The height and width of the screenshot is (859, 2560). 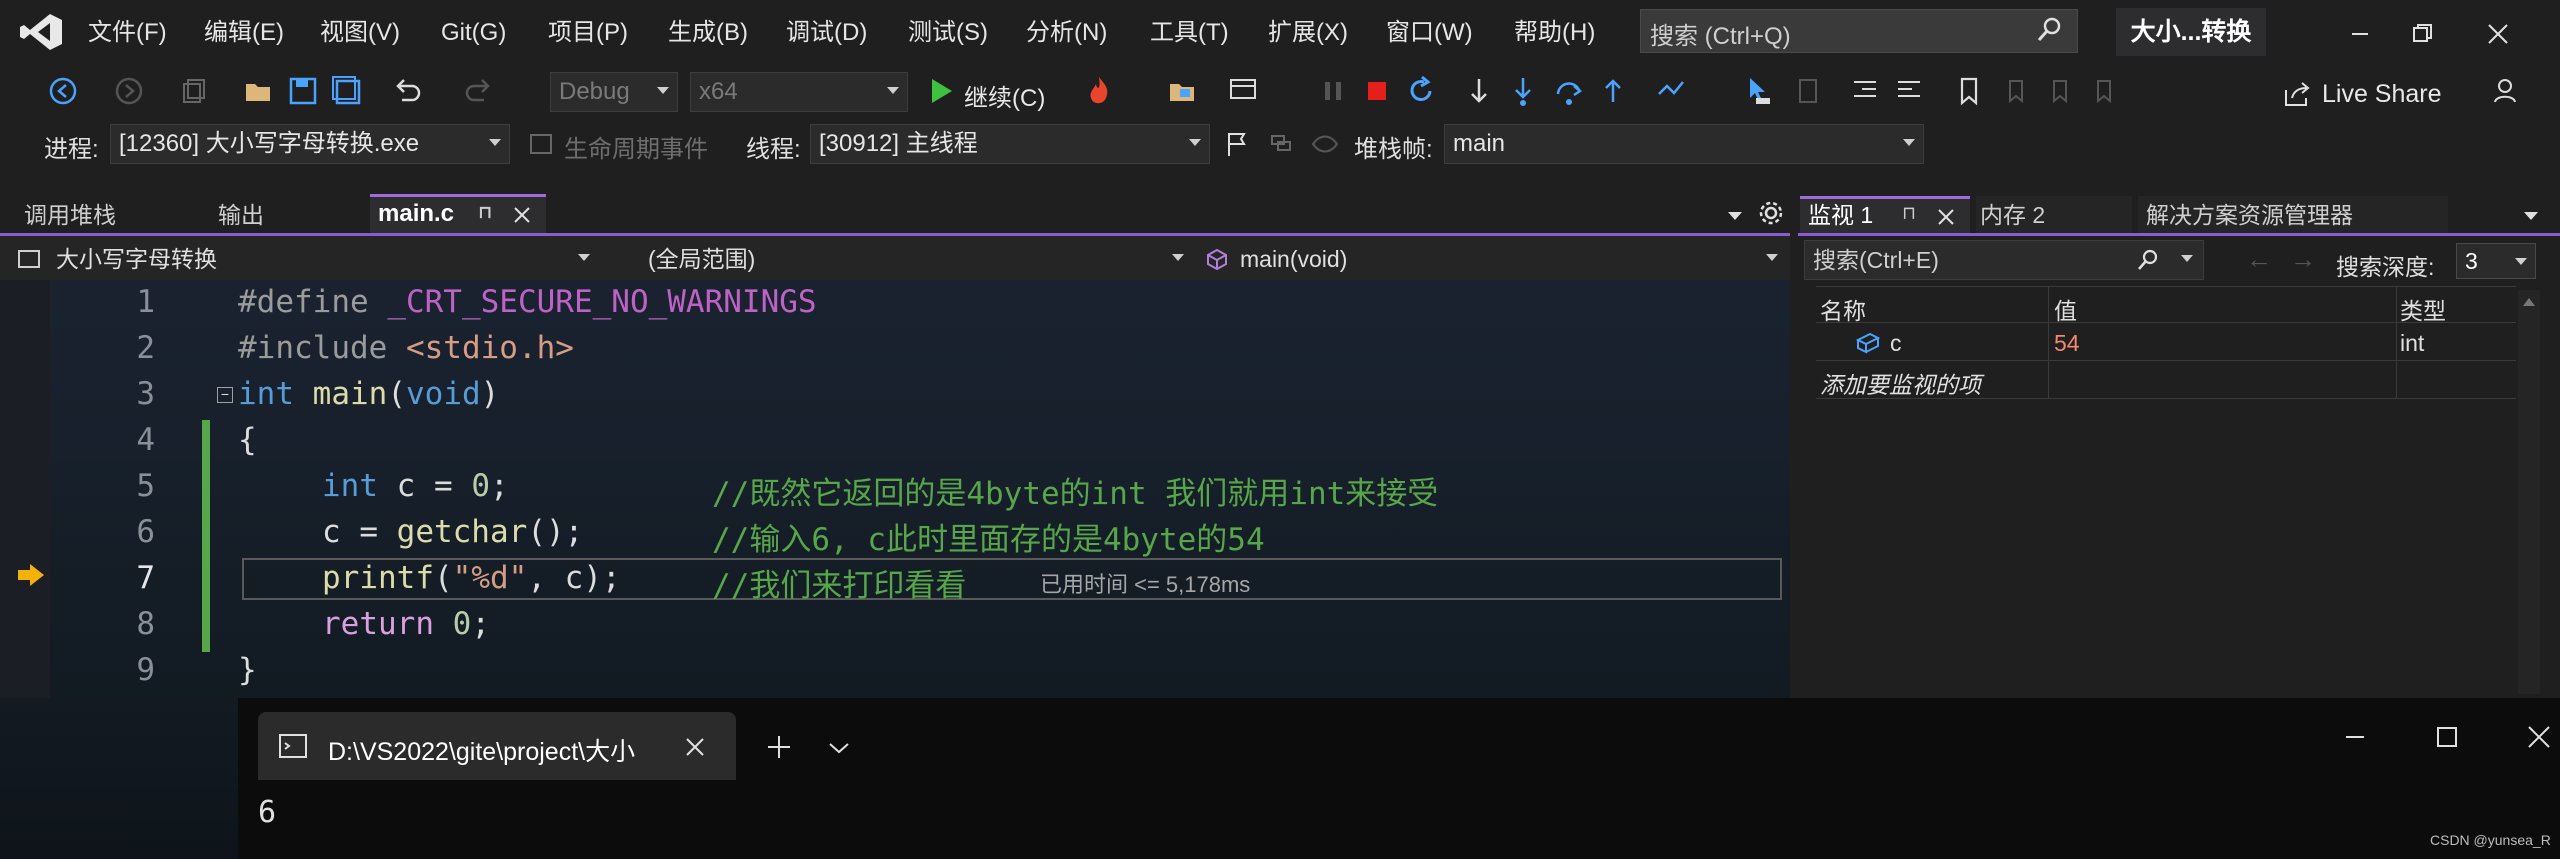 I want to click on settings-gear-icon, so click(x=1771, y=213).